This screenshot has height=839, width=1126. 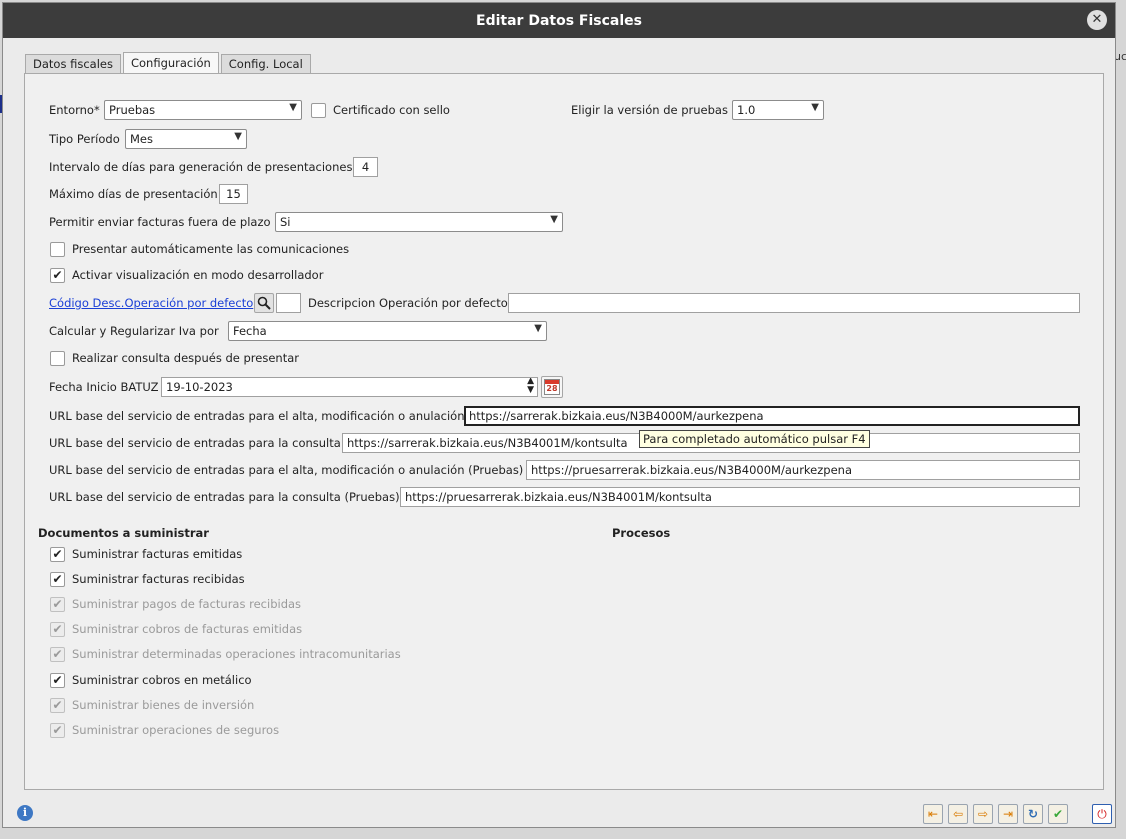 What do you see at coordinates (199, 387) in the screenshot?
I see `fecha-inicio-value: 19-10-2023` at bounding box center [199, 387].